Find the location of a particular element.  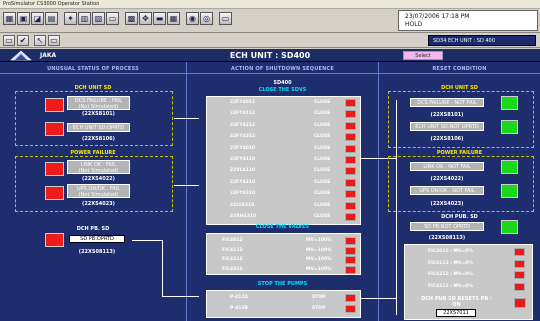

section-title-action: ACTION OF SHUTDOWN SEQUENCE is located at coordinates (282, 69).